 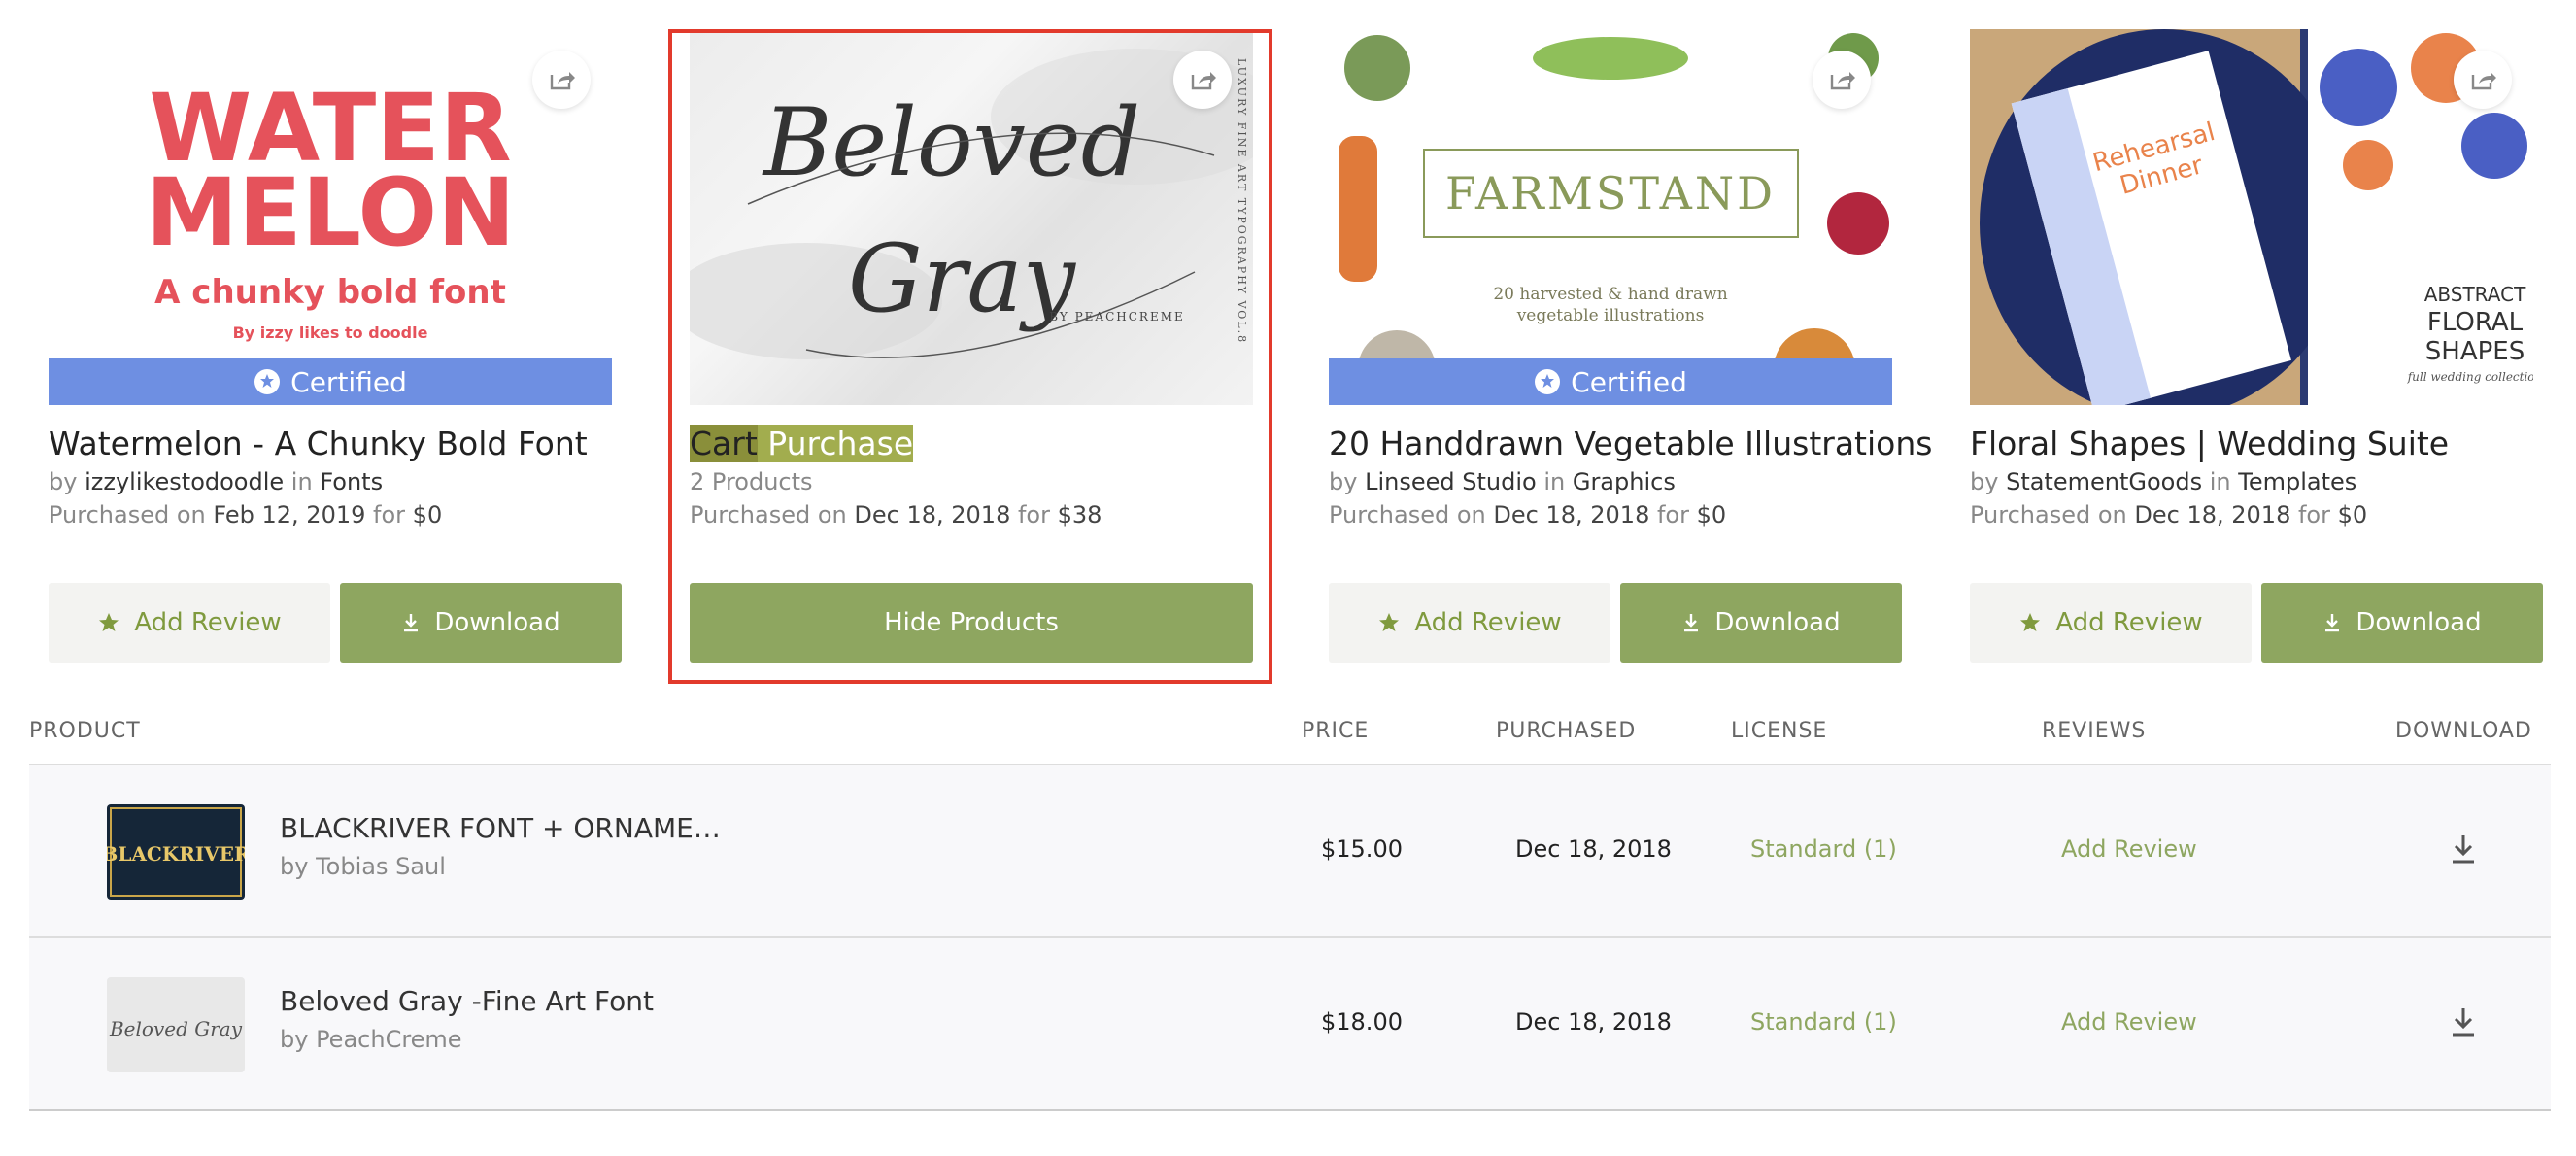 I want to click on category-link: Fonts, so click(x=351, y=481).